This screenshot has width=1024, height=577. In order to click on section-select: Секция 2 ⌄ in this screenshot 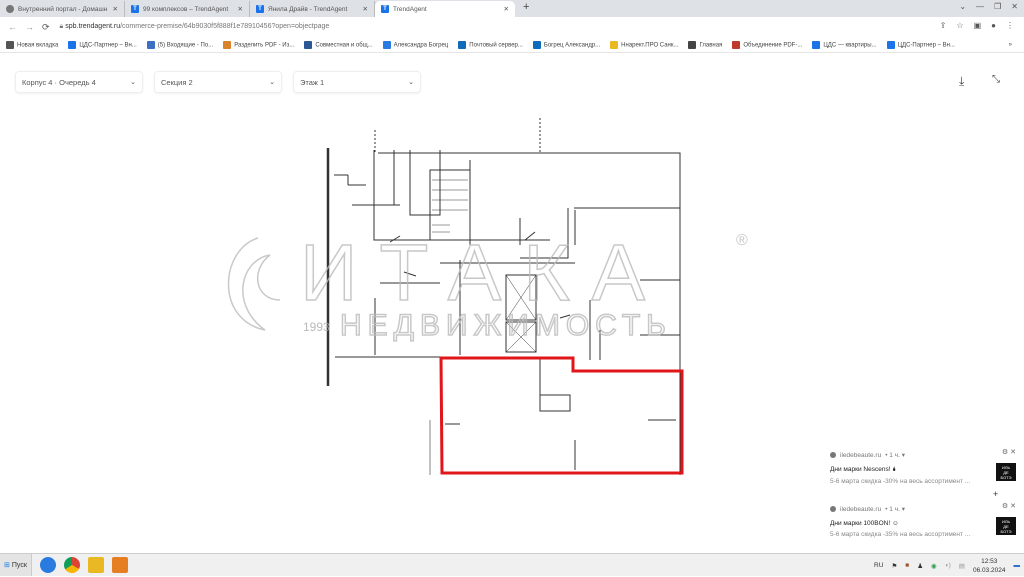, I will do `click(218, 82)`.